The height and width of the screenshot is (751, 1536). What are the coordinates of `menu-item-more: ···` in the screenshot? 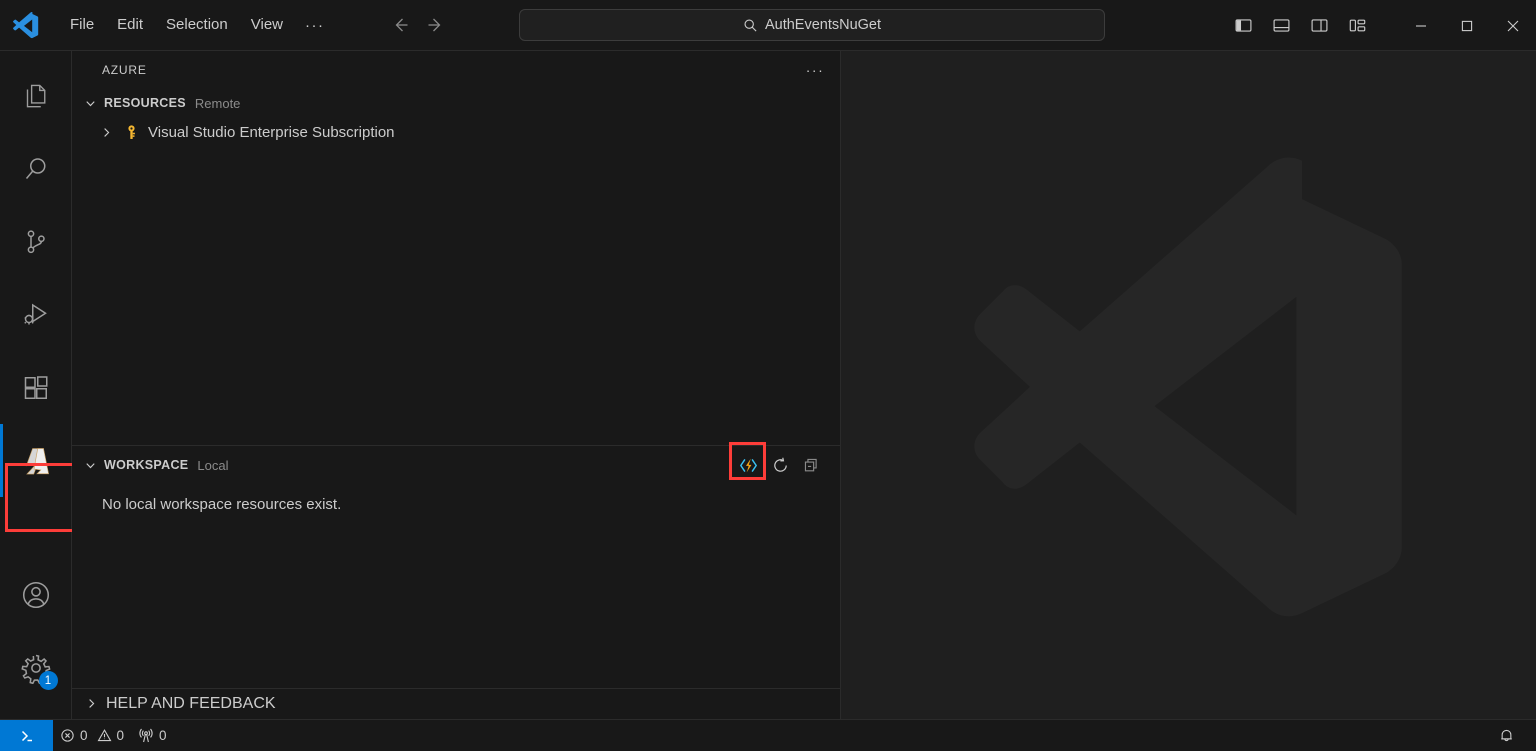 It's located at (315, 25).